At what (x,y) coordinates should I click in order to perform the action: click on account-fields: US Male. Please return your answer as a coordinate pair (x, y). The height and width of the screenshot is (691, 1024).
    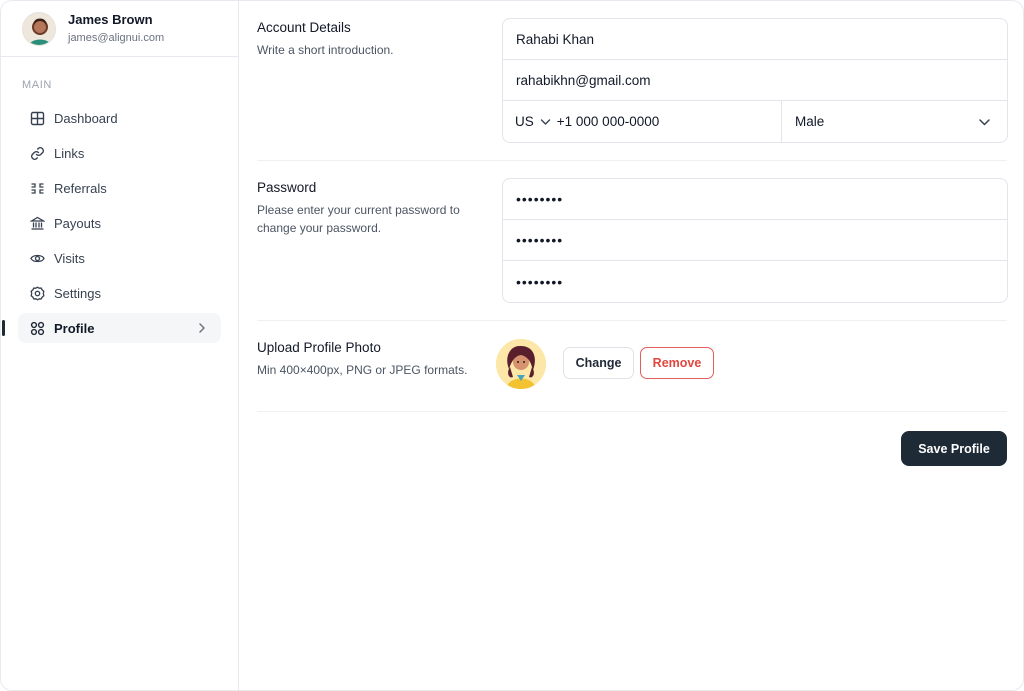
    Looking at the image, I should click on (755, 80).